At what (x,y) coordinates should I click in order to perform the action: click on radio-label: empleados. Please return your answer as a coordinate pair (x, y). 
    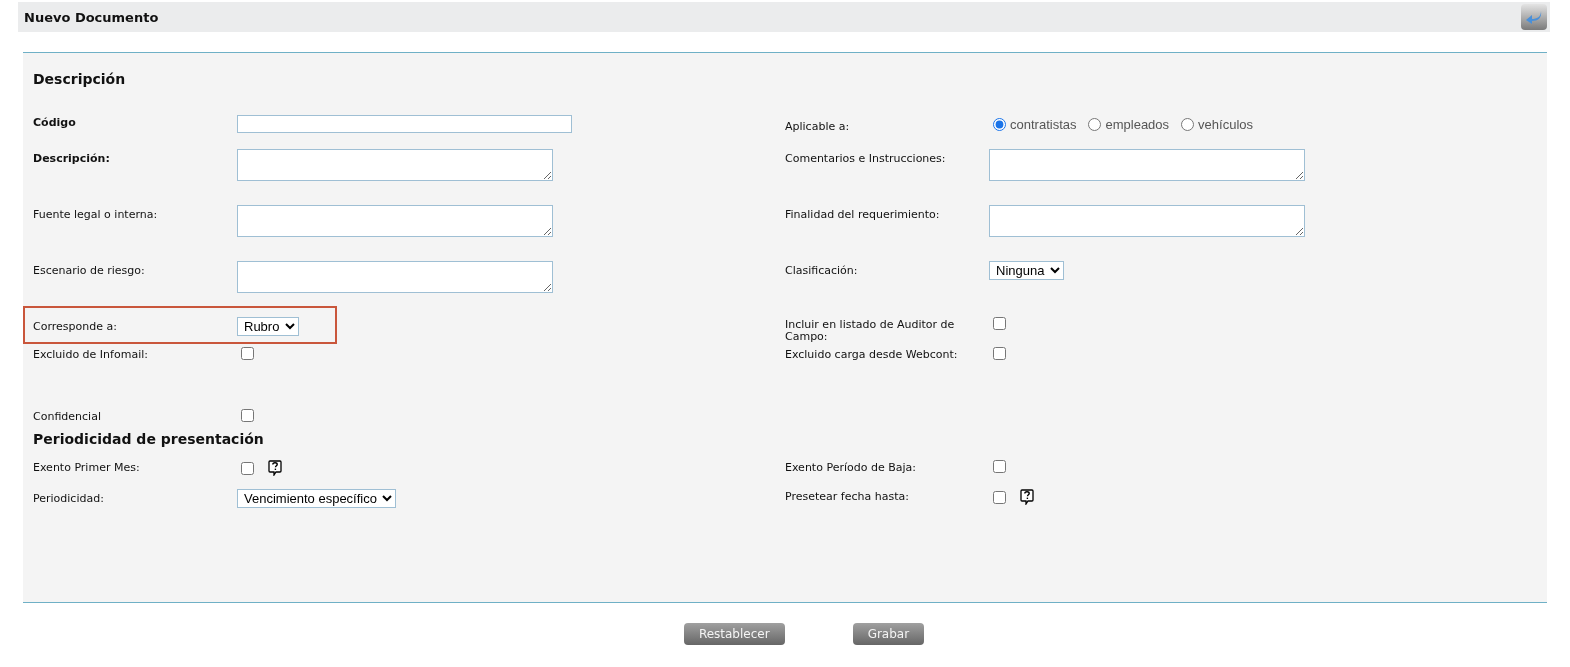
    Looking at the image, I should click on (1137, 124).